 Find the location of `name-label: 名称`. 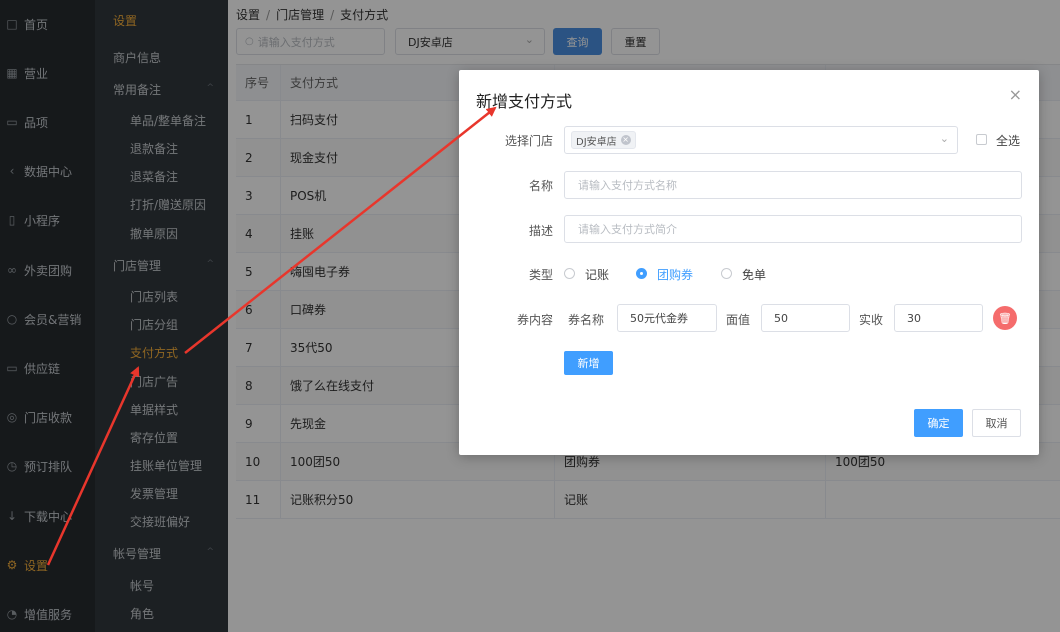

name-label: 名称 is located at coordinates (540, 186).